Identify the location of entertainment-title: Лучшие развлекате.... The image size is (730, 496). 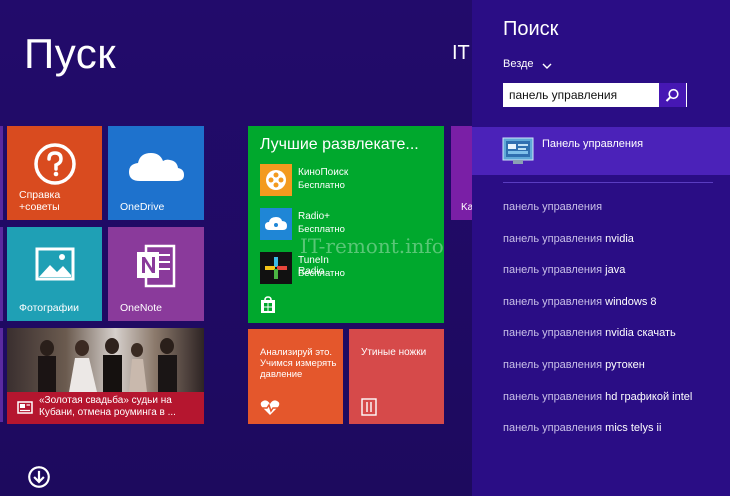
(339, 144).